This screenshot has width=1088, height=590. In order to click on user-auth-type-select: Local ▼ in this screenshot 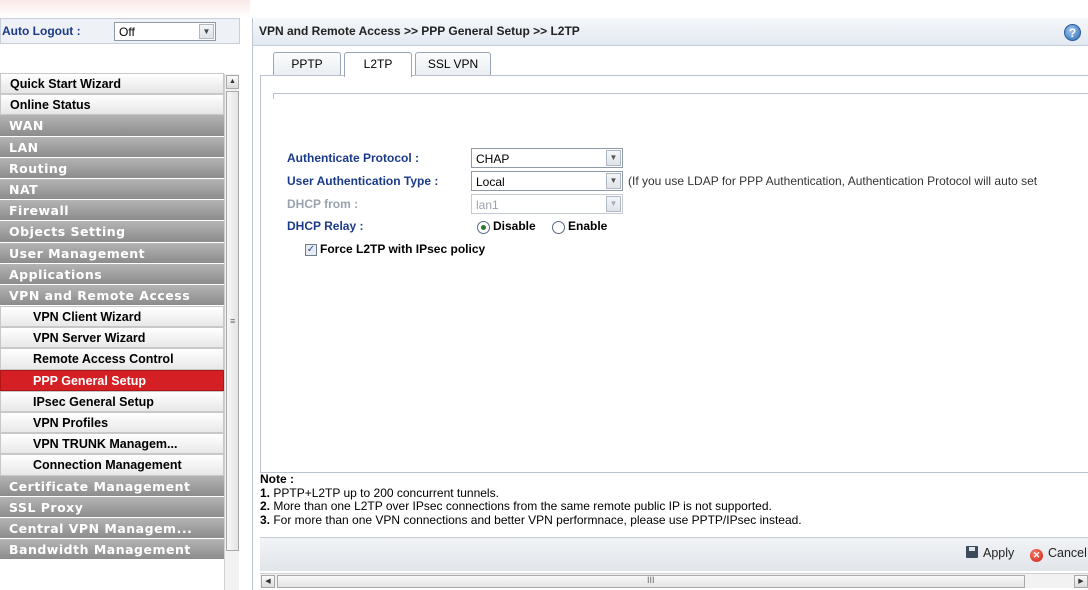, I will do `click(547, 181)`.